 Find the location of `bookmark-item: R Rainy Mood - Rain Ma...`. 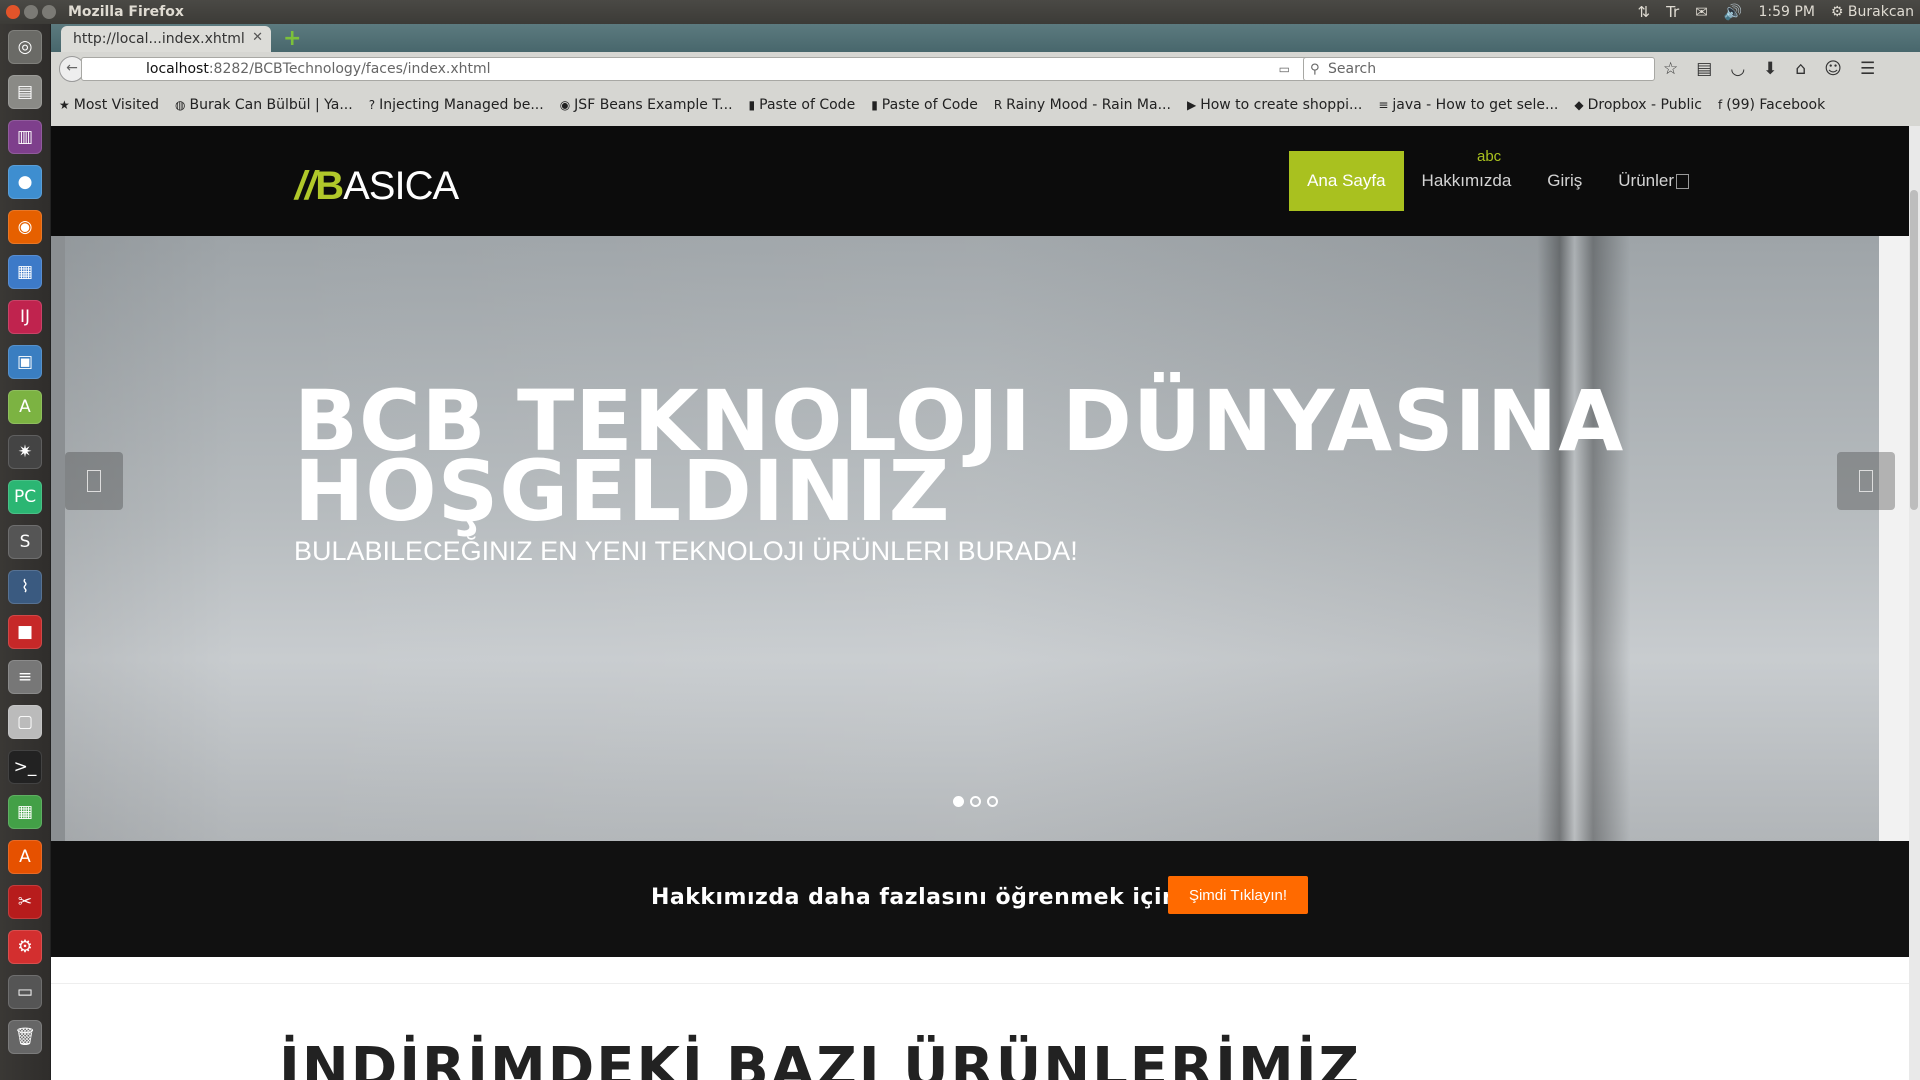

bookmark-item: R Rainy Mood - Rain Ma... is located at coordinates (1082, 105).